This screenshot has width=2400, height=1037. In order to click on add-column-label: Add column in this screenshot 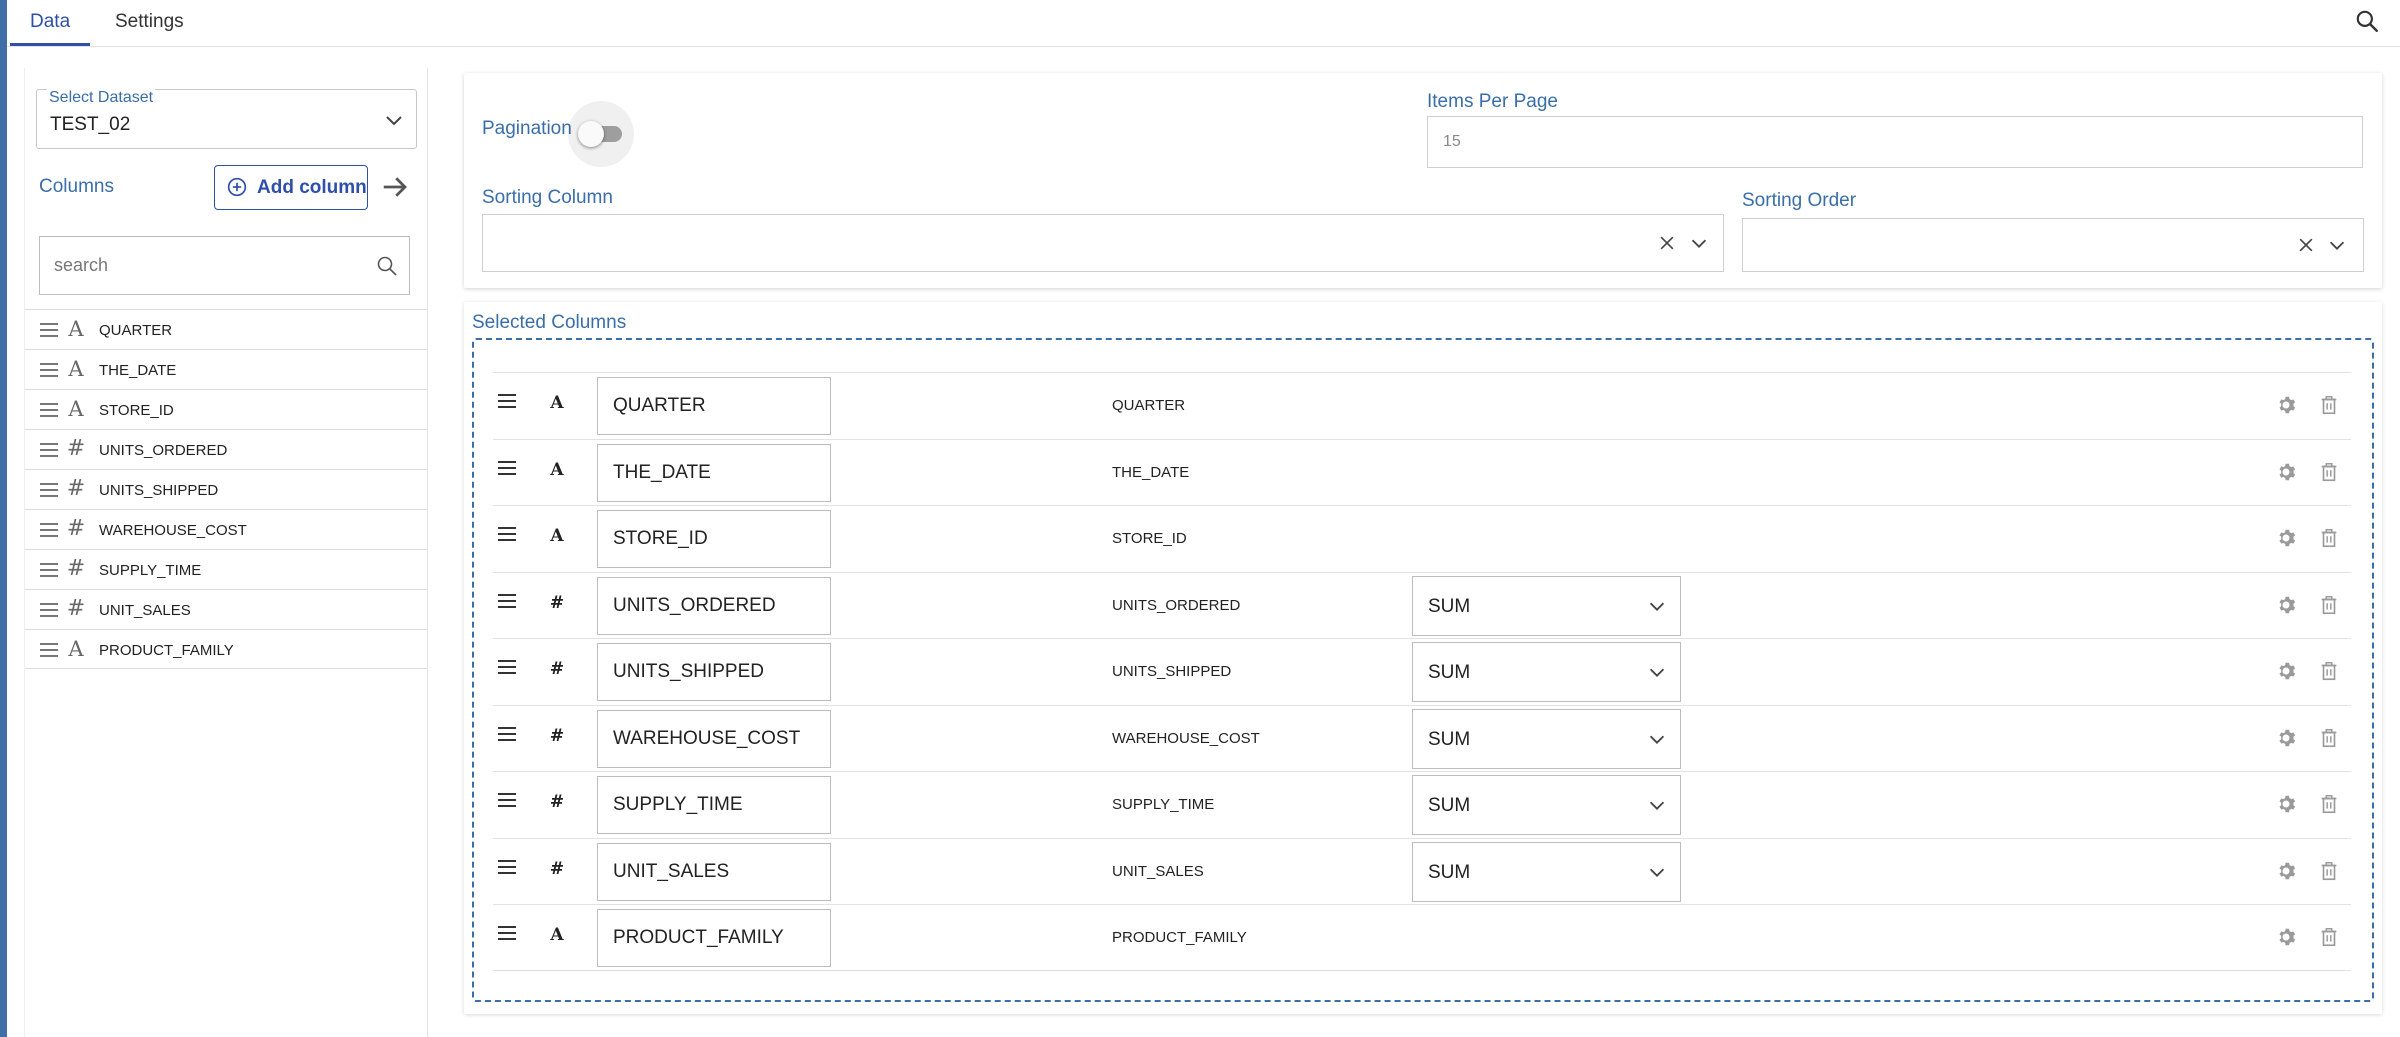, I will do `click(312, 187)`.